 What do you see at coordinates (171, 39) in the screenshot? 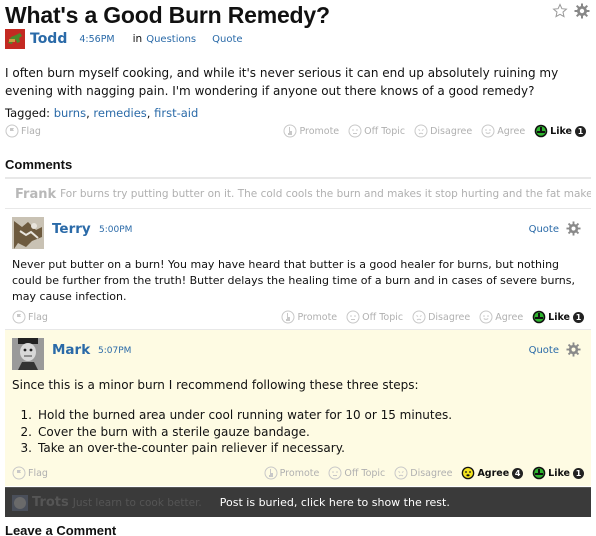
I see `category-link: Questions` at bounding box center [171, 39].